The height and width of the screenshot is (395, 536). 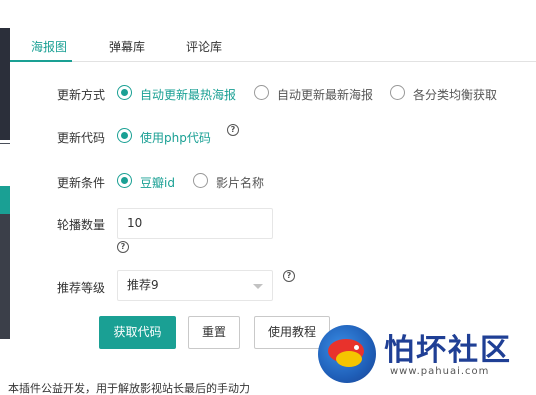 I want to click on radio-balanced-category-label: 各分类均衡获取, so click(x=455, y=94).